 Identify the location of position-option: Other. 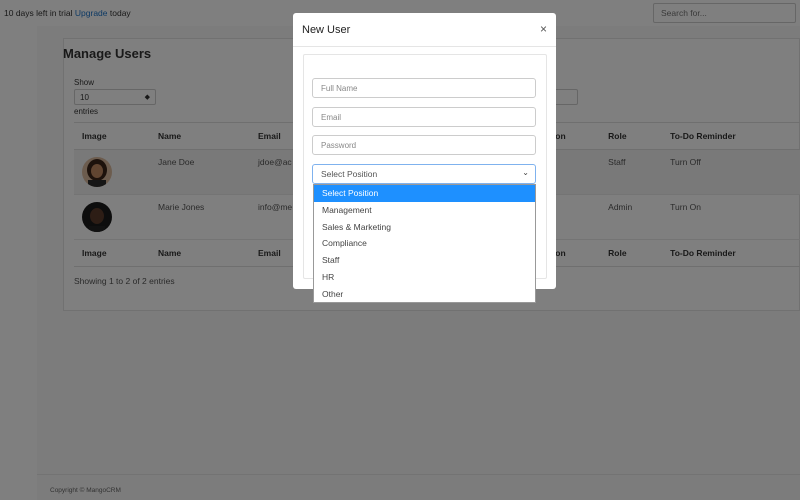
(424, 294).